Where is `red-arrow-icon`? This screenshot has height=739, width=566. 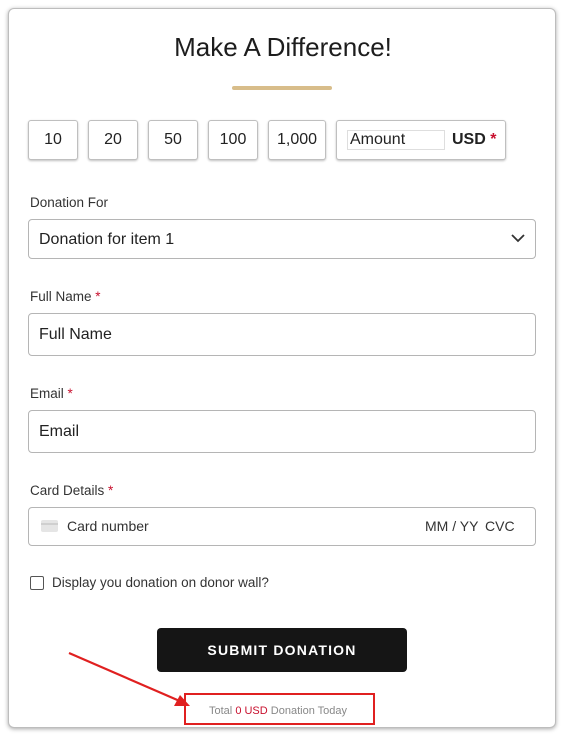
red-arrow-icon is located at coordinates (129, 678).